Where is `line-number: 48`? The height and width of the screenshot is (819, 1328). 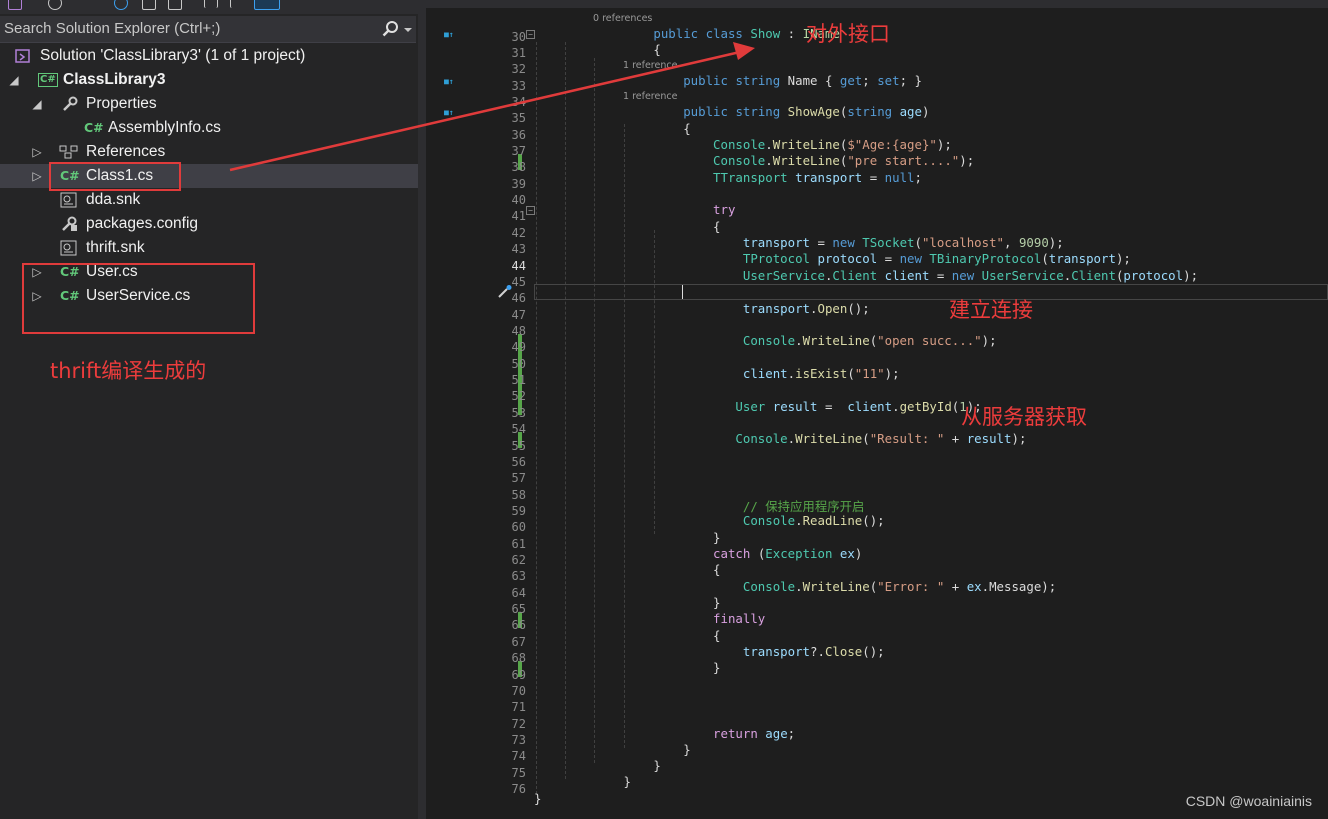
line-number: 48 is located at coordinates (518, 330).